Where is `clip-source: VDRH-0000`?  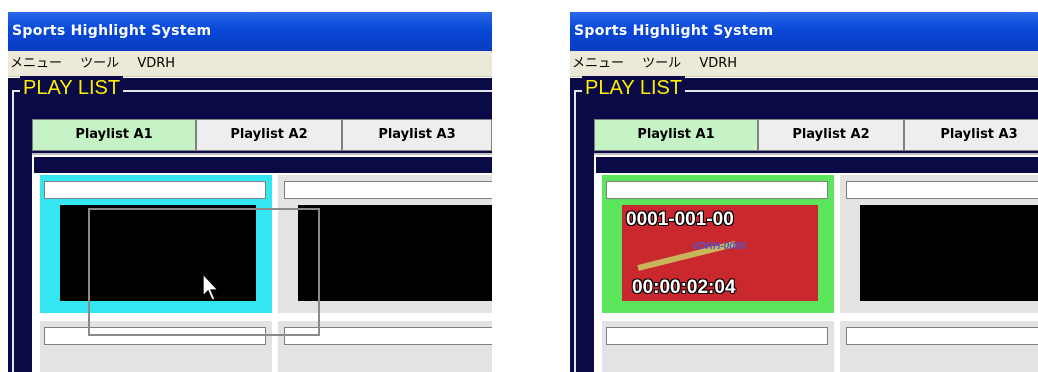
clip-source: VDRH-0000 is located at coordinates (719, 246).